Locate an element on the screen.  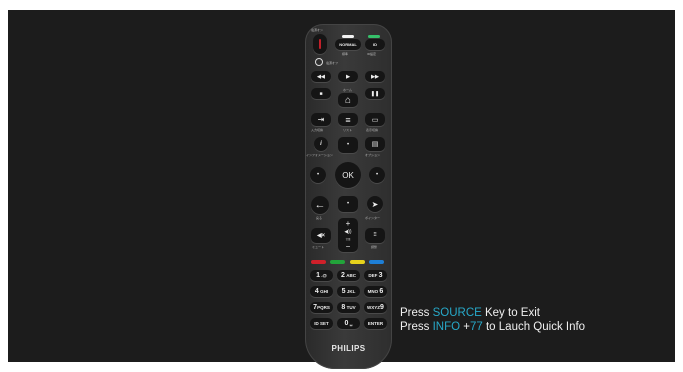
power-off-label: 電源オフ is located at coordinates (332, 63).